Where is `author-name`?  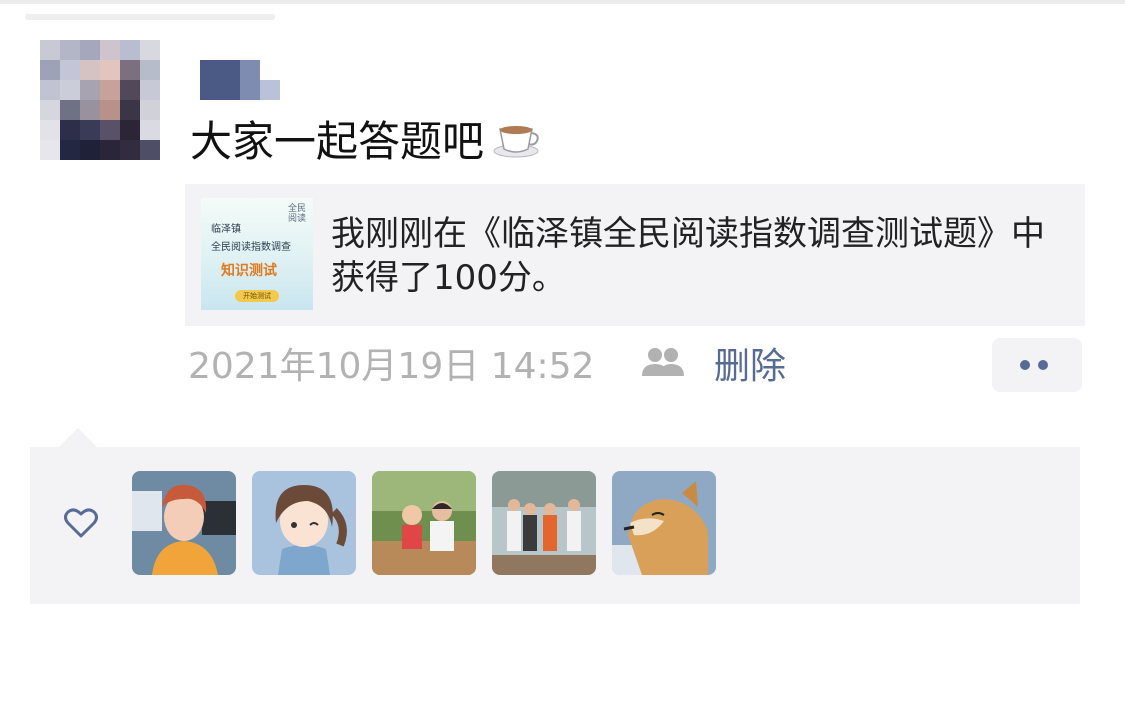 author-name is located at coordinates (240, 80).